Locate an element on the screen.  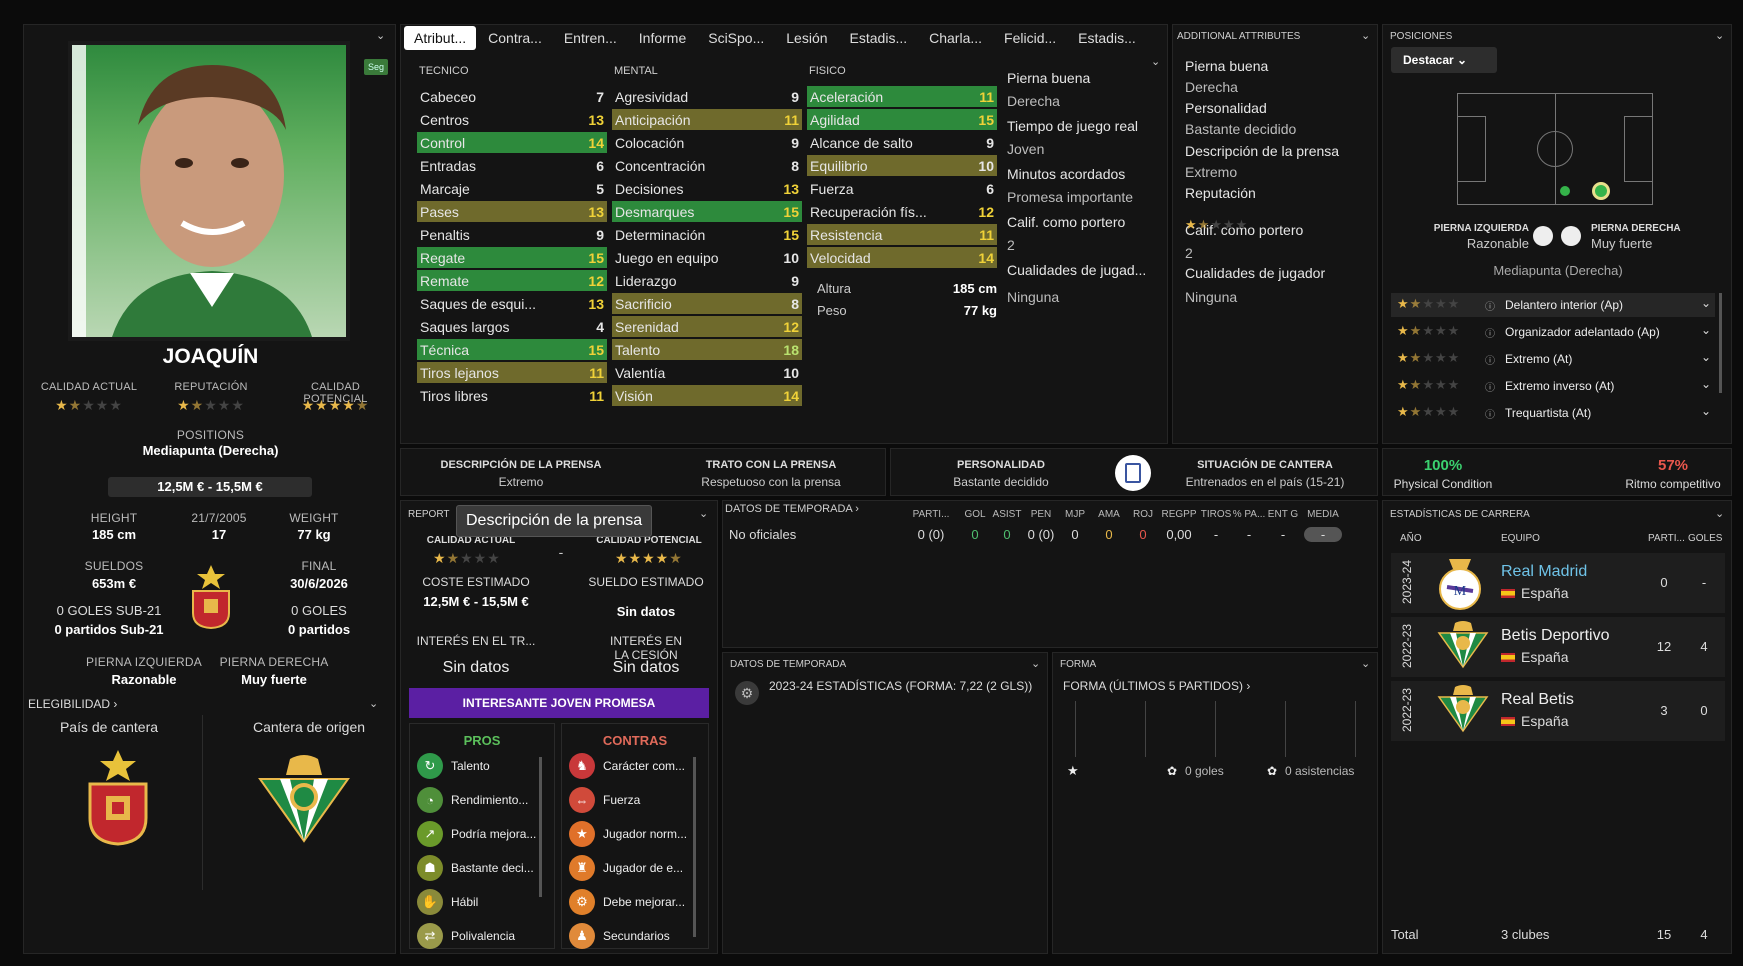
position-dot-primary is located at coordinates (1601, 191).